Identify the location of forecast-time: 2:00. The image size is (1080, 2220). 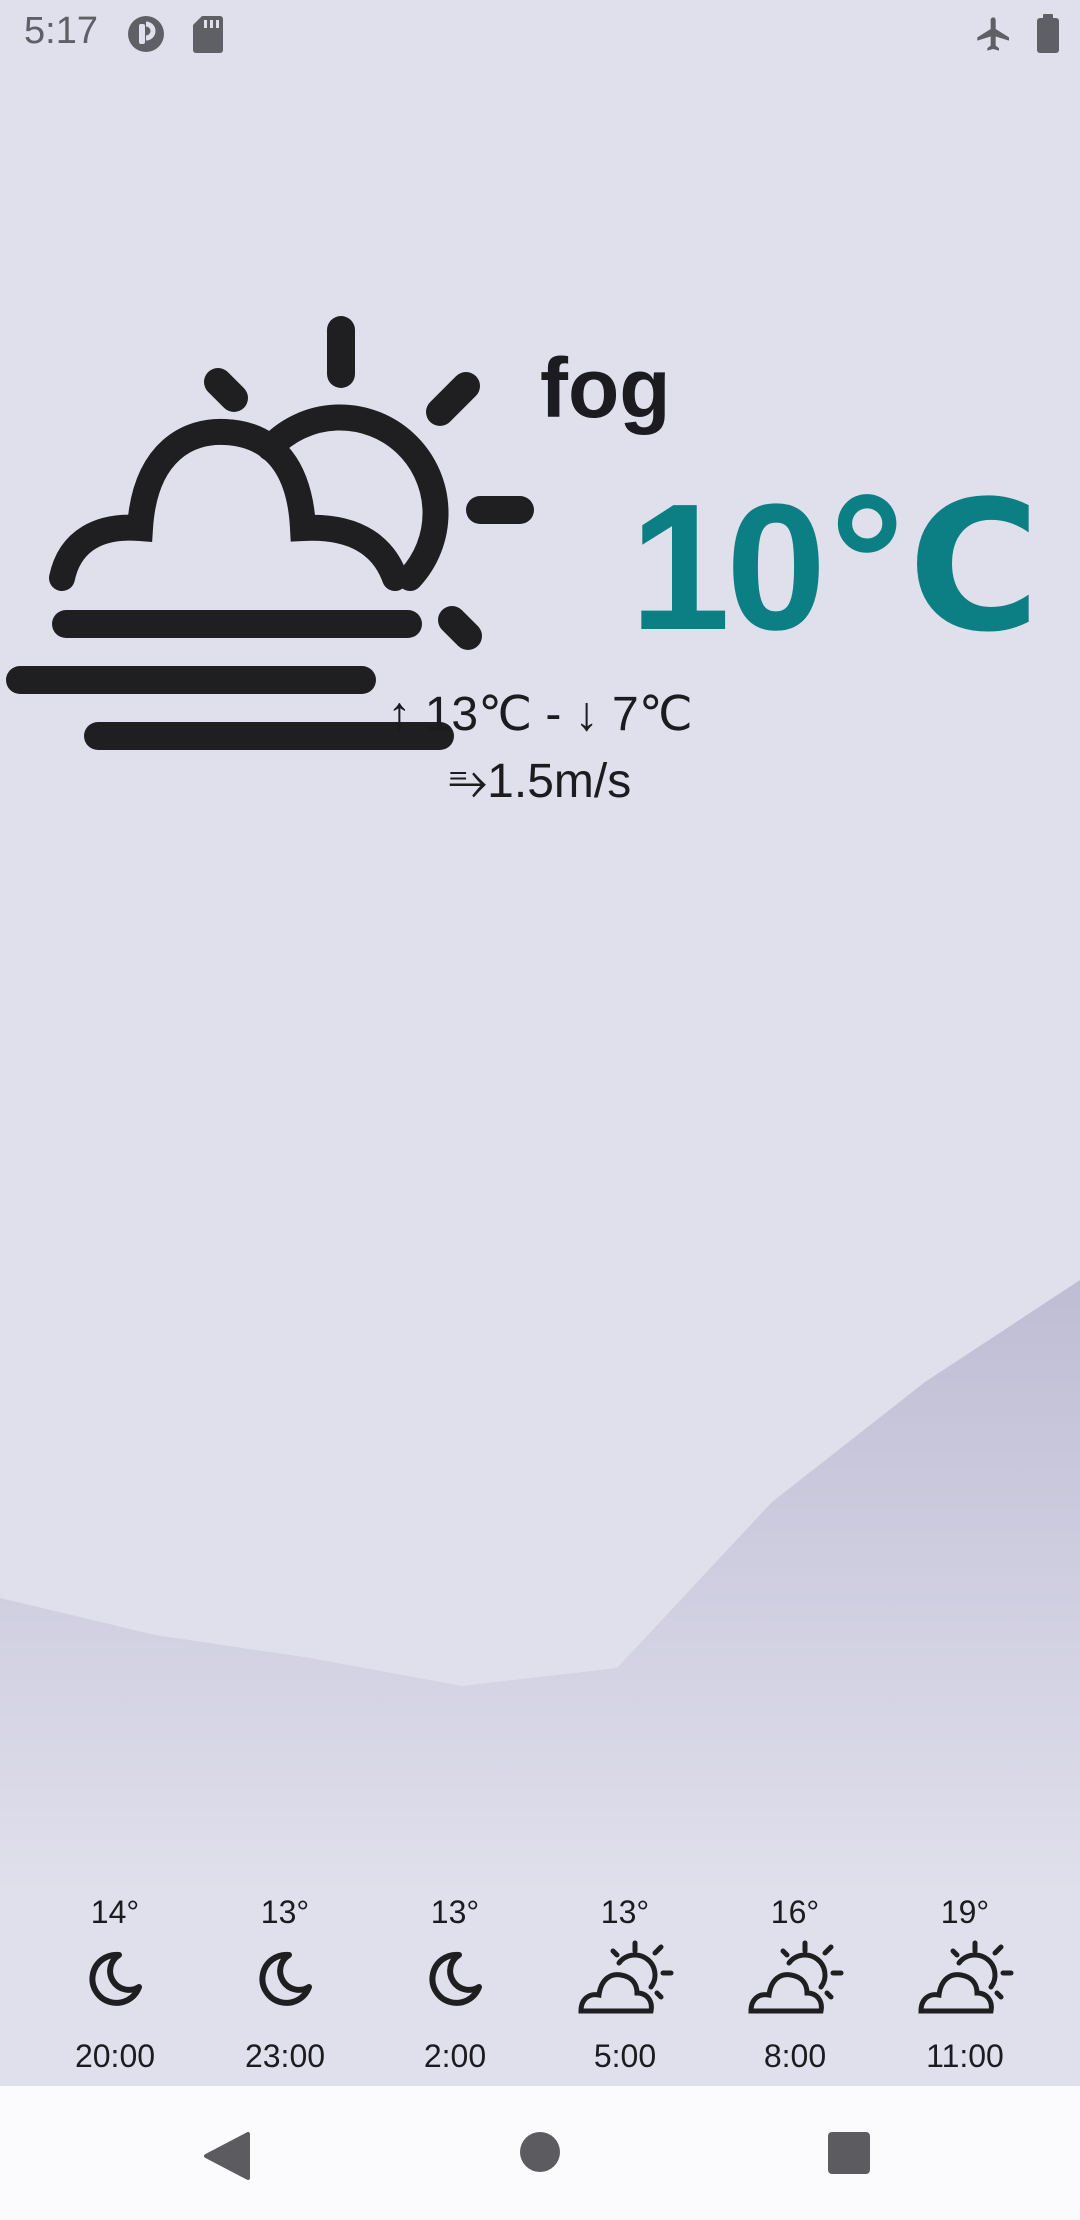
(455, 2056).